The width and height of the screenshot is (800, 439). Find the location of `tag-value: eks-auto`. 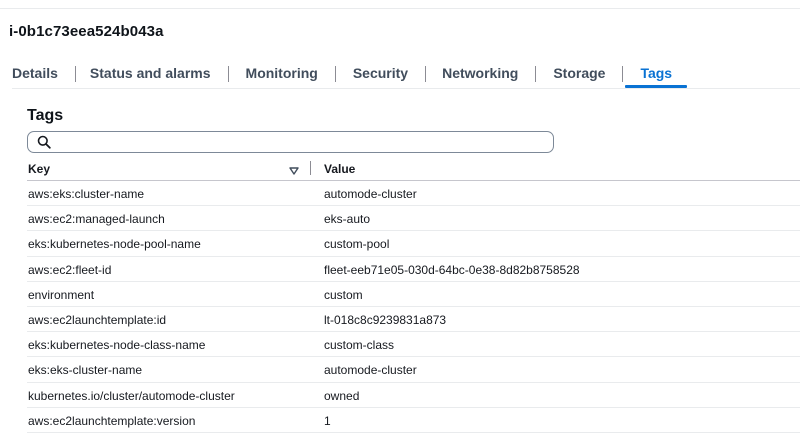

tag-value: eks-auto is located at coordinates (347, 219).